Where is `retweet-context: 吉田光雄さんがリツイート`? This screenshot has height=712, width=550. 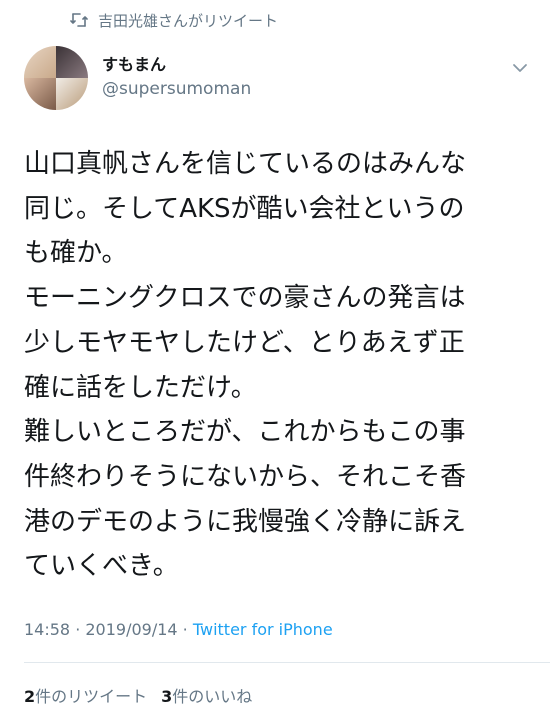 retweet-context: 吉田光雄さんがリツイート is located at coordinates (174, 20).